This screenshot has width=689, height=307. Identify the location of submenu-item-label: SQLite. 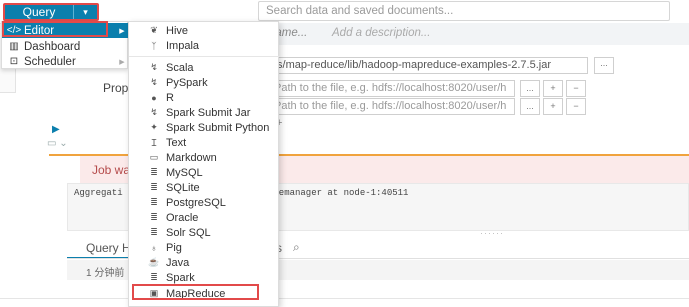
(183, 187).